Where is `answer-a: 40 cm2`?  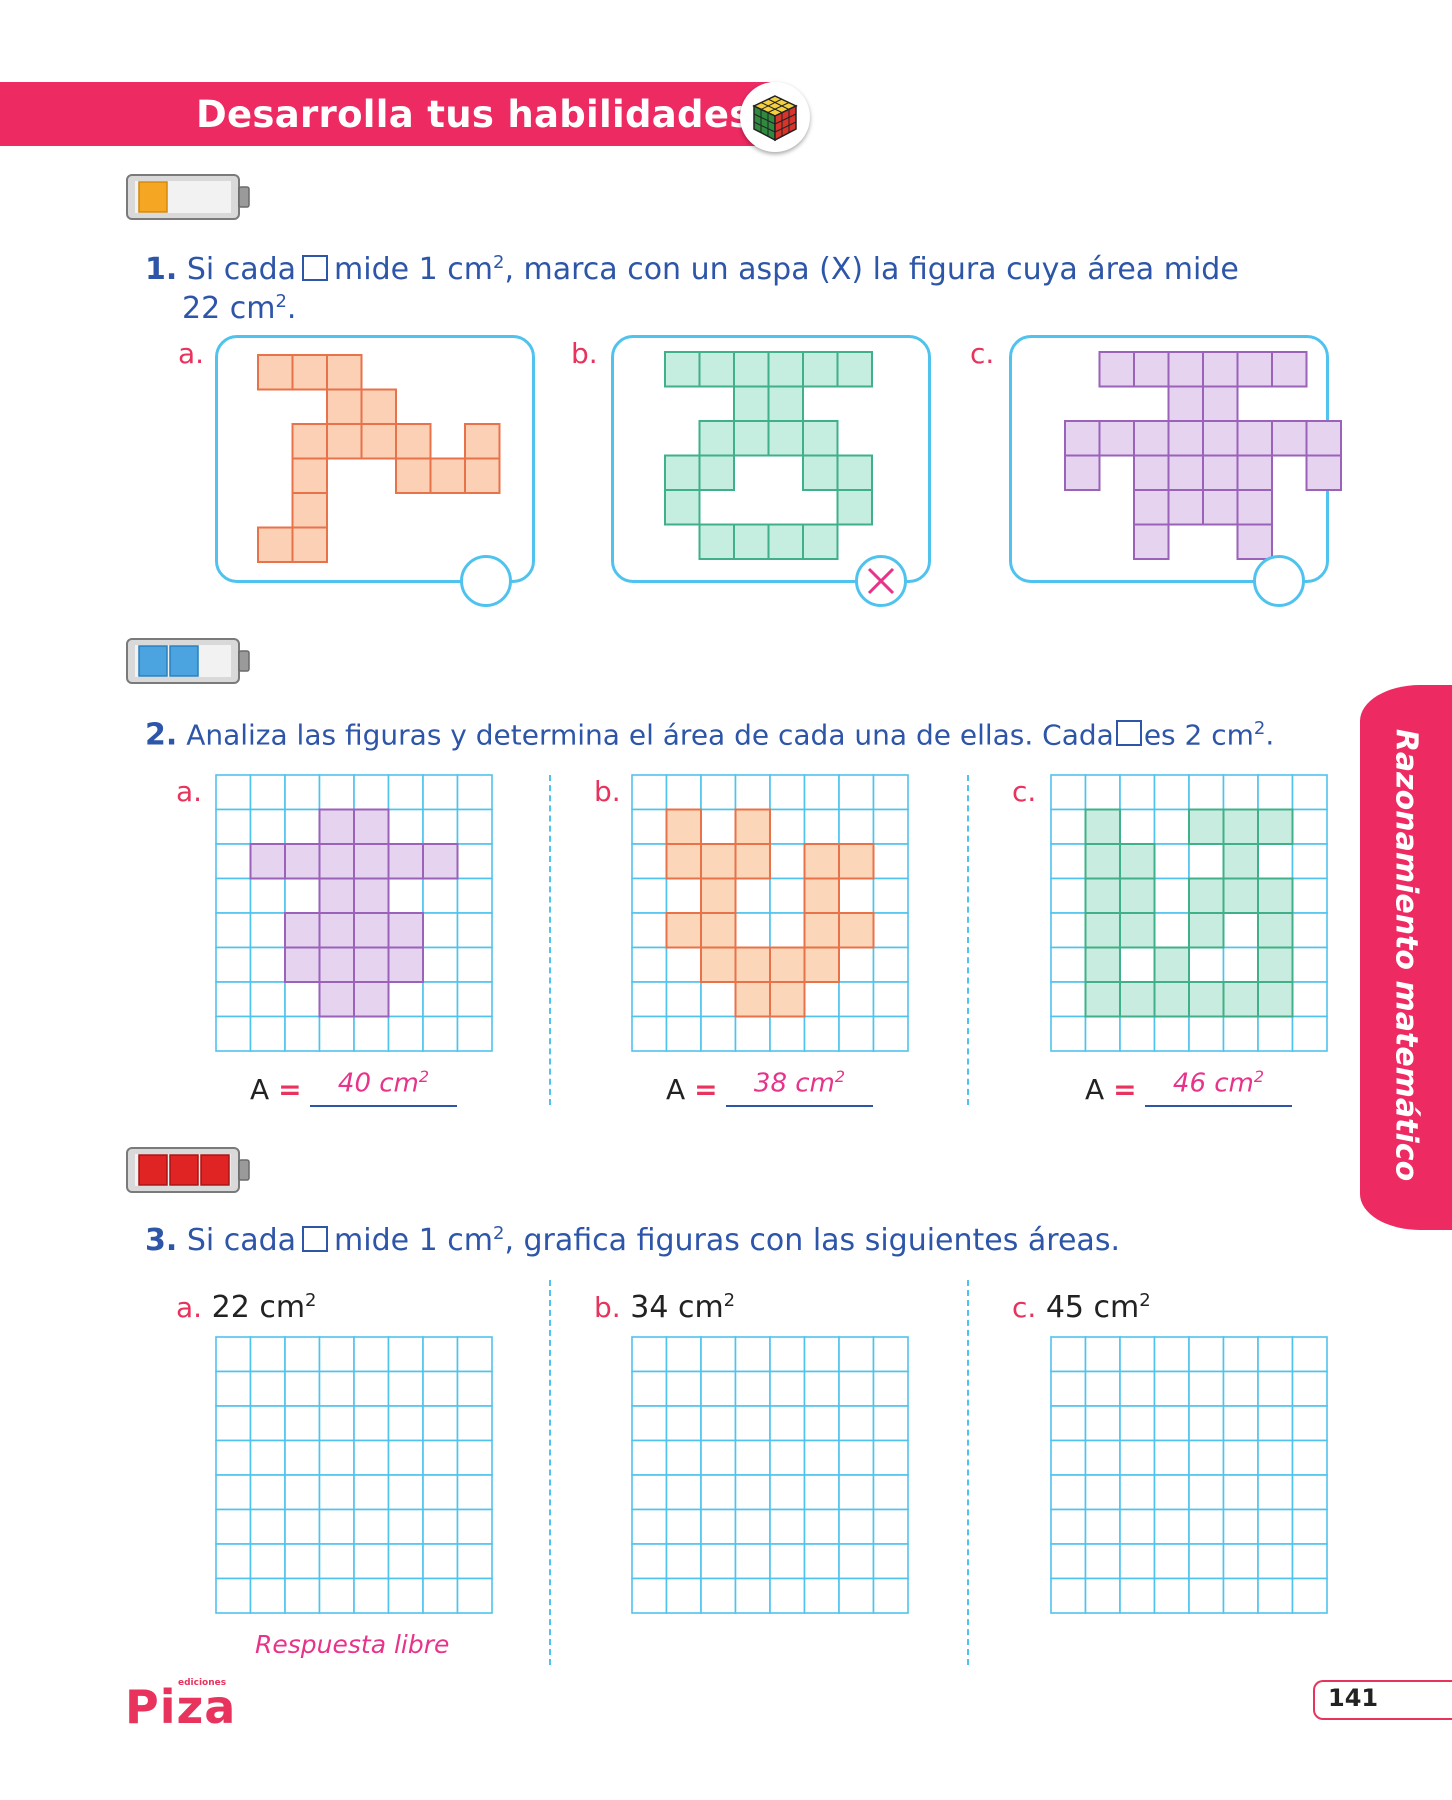
answer-a: 40 cm2 is located at coordinates (383, 1083).